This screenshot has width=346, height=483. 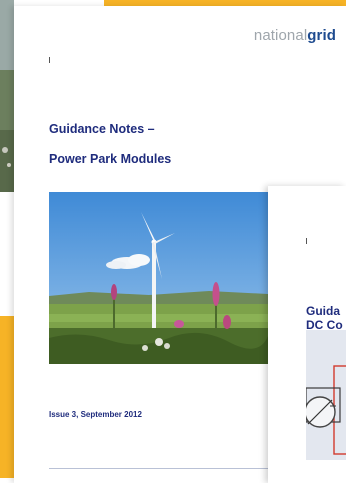 What do you see at coordinates (321, 35) in the screenshot?
I see `brand-suffix: grid` at bounding box center [321, 35].